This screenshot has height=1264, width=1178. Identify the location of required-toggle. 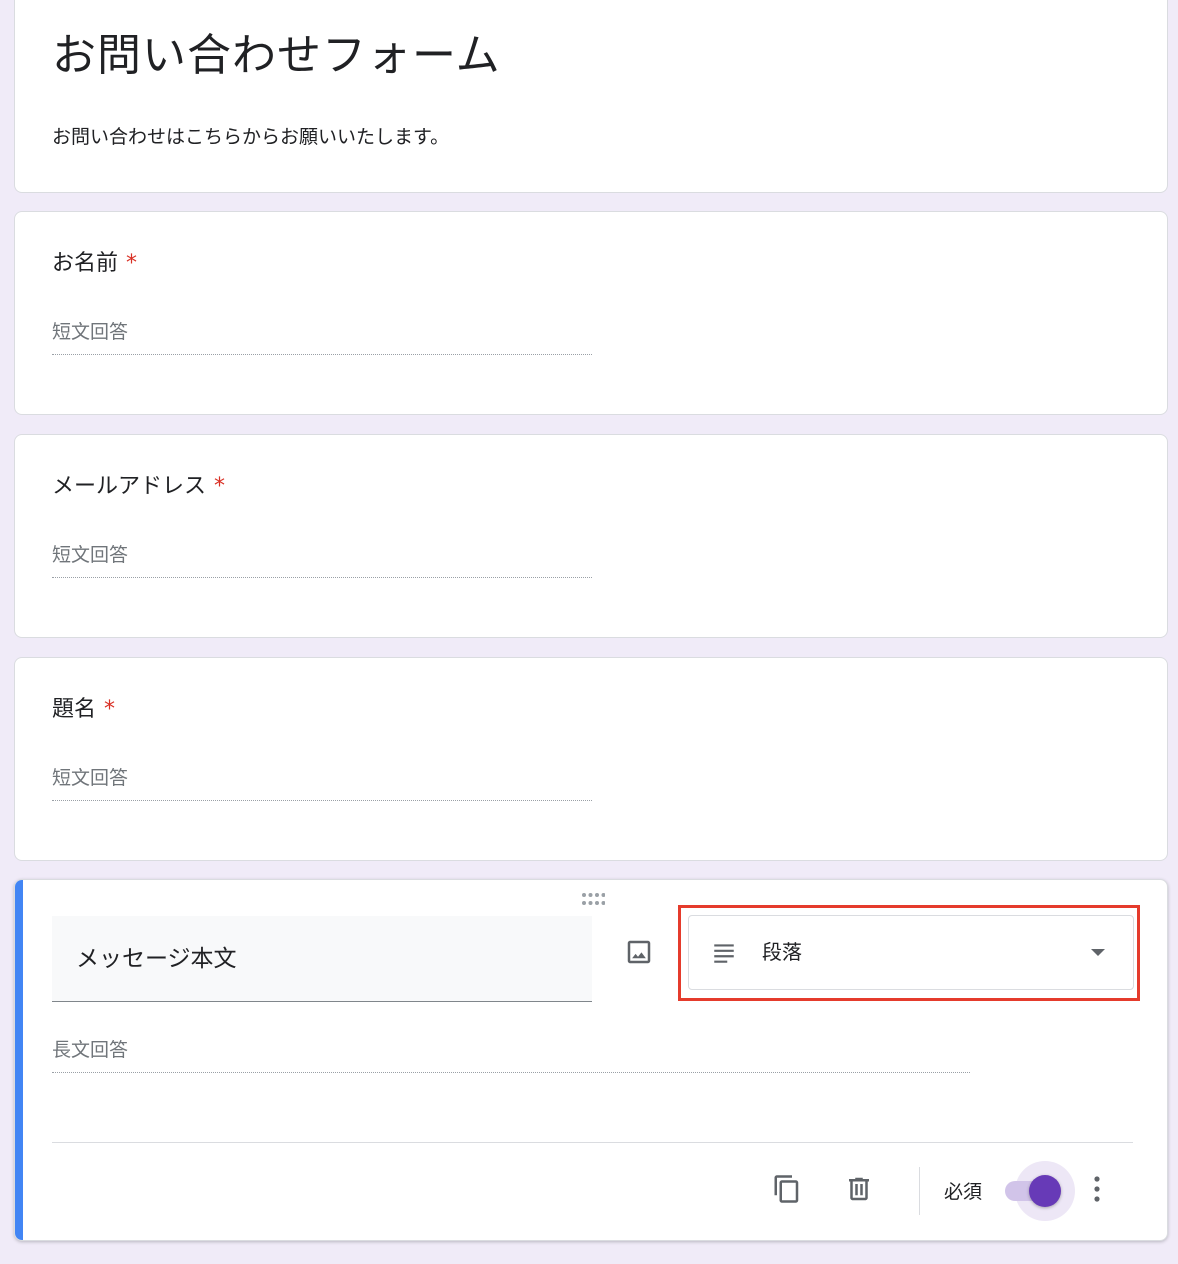
(1040, 1191).